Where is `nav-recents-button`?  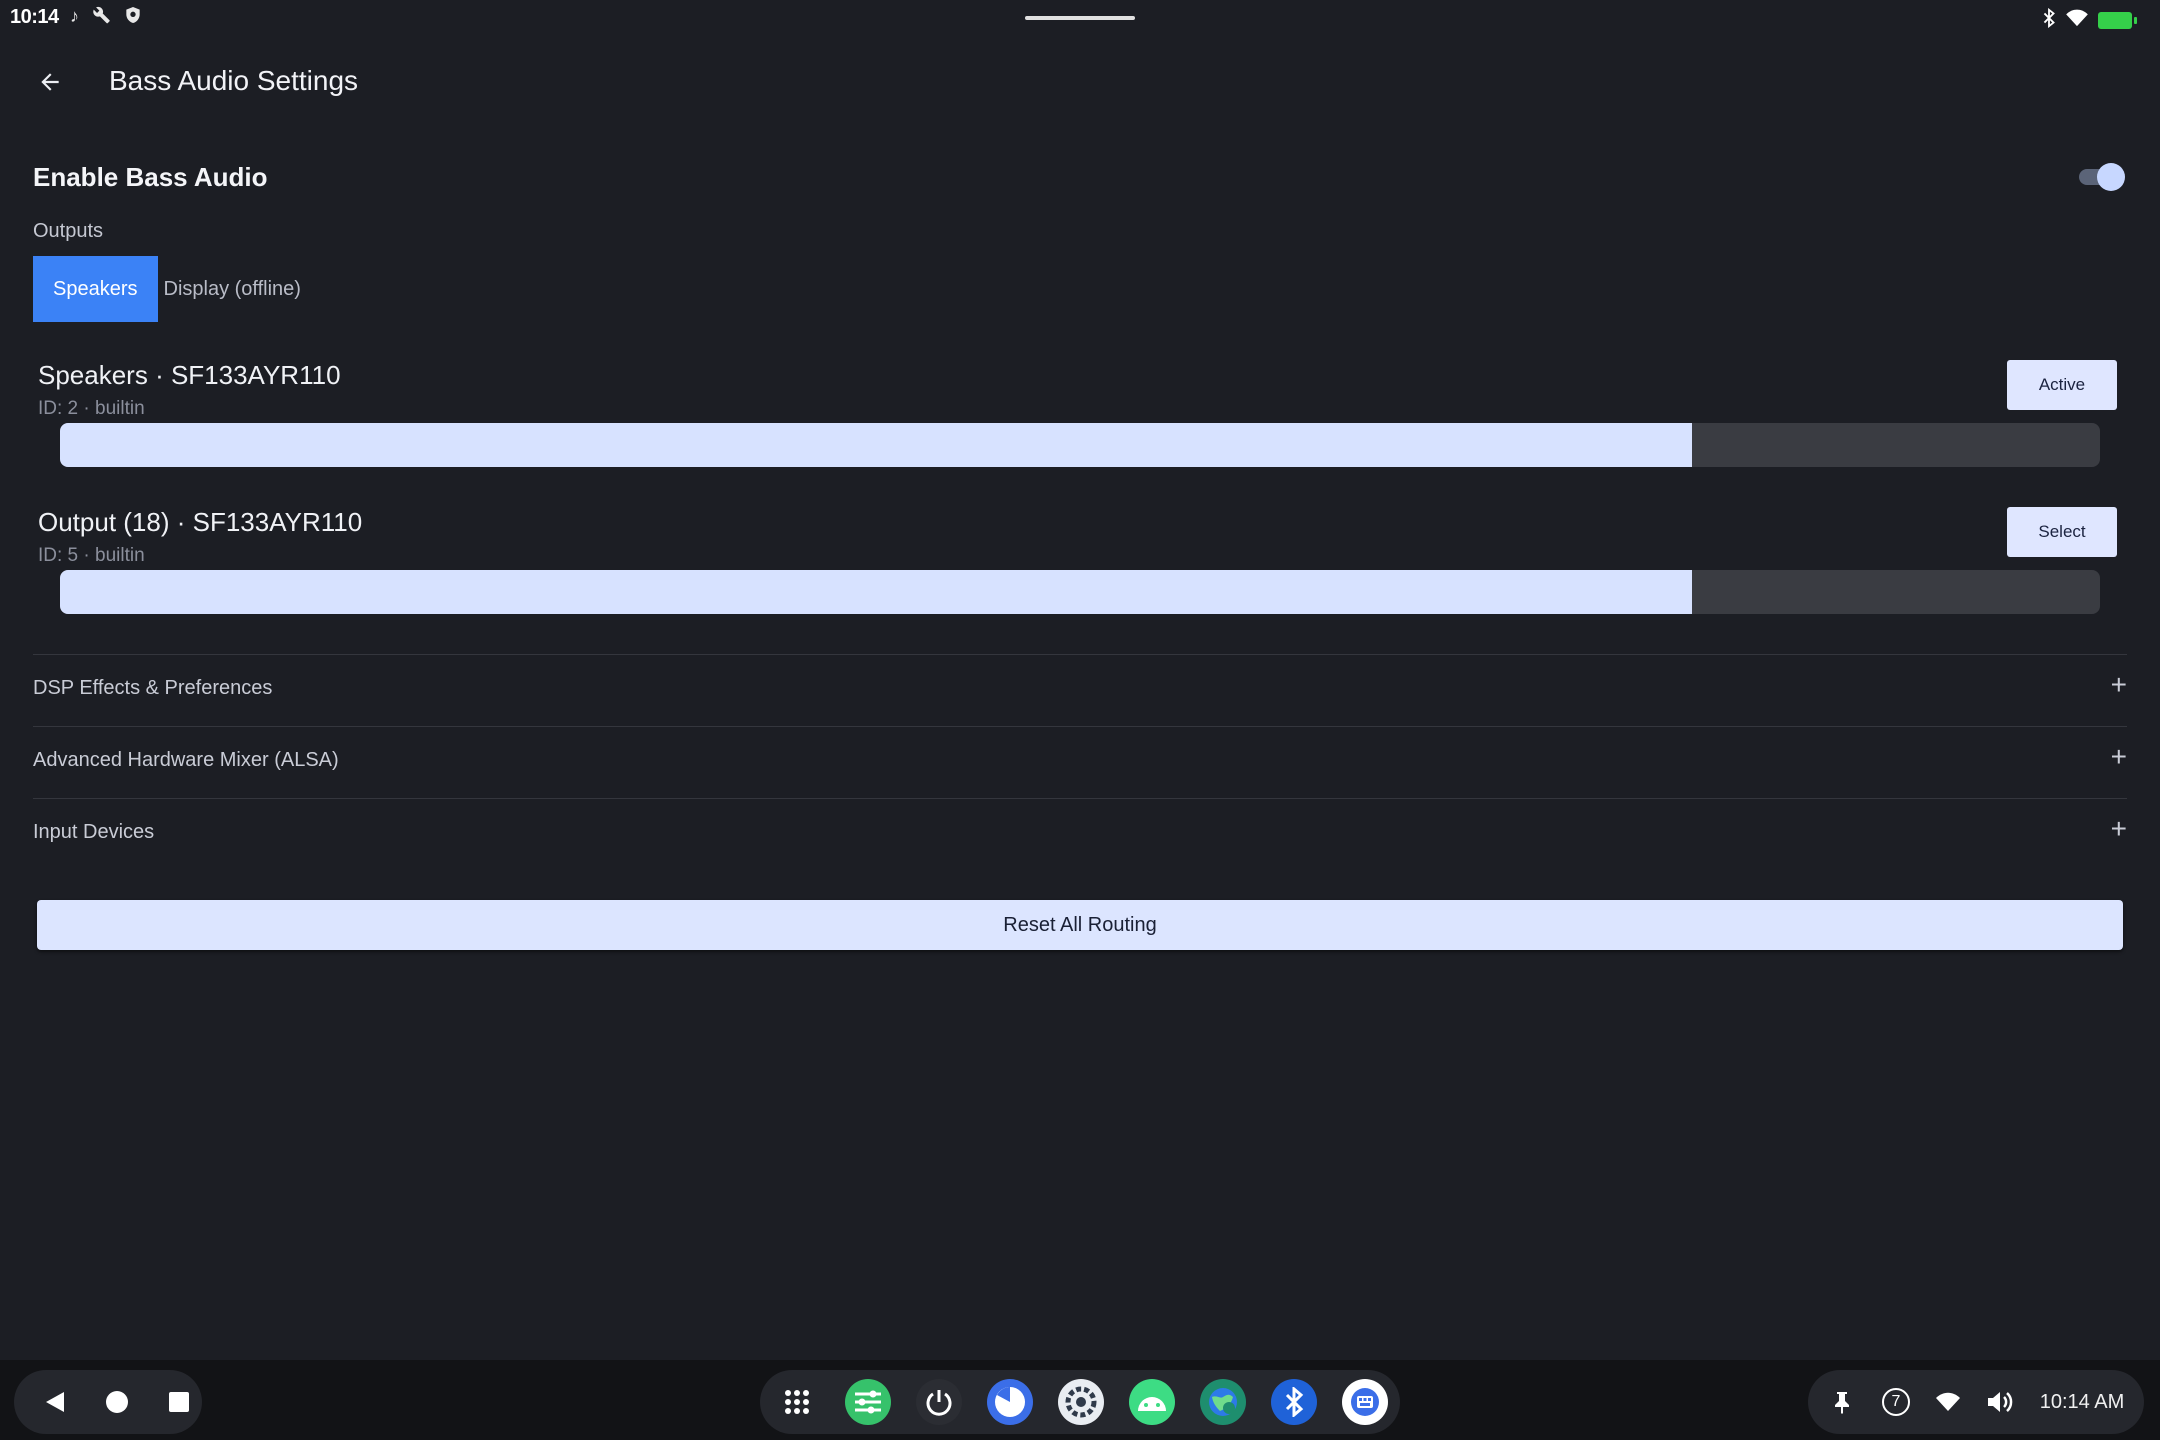 nav-recents-button is located at coordinates (179, 1402).